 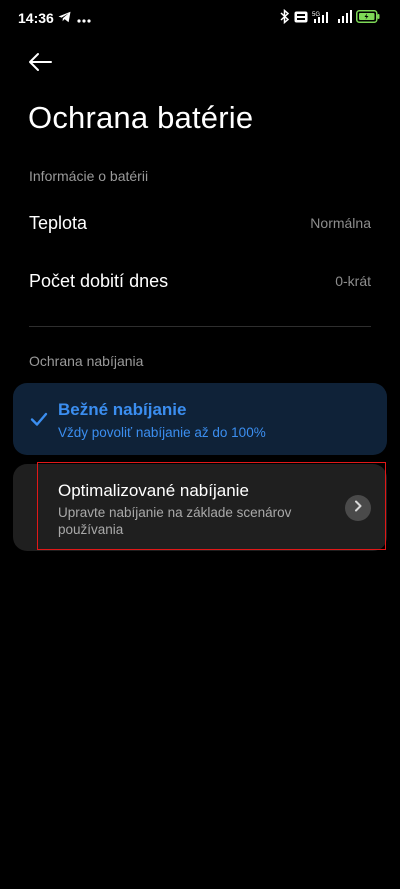 I want to click on status-left-icons, so click(x=74, y=19).